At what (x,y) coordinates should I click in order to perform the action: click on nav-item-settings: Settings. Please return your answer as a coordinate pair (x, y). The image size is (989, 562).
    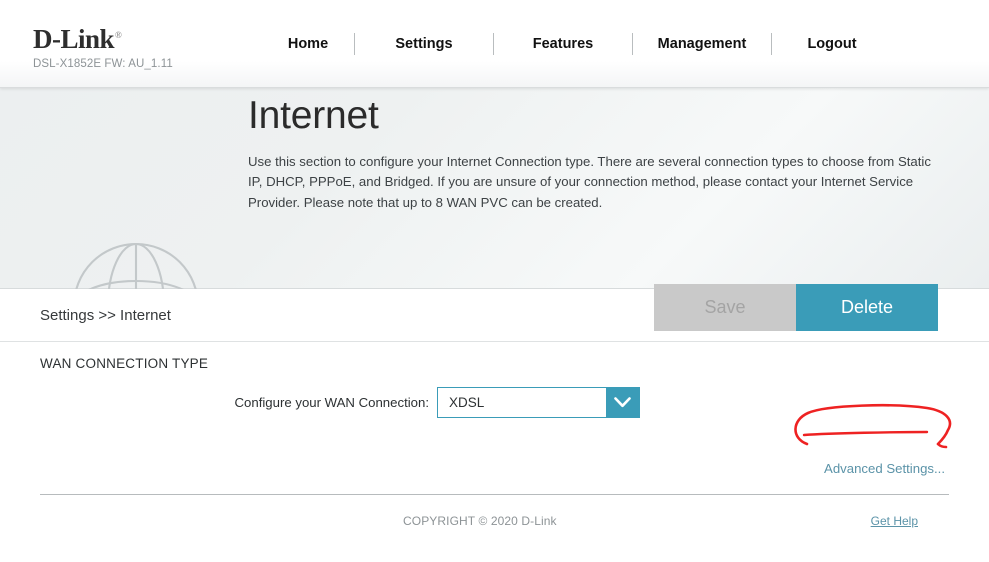
    Looking at the image, I should click on (424, 44).